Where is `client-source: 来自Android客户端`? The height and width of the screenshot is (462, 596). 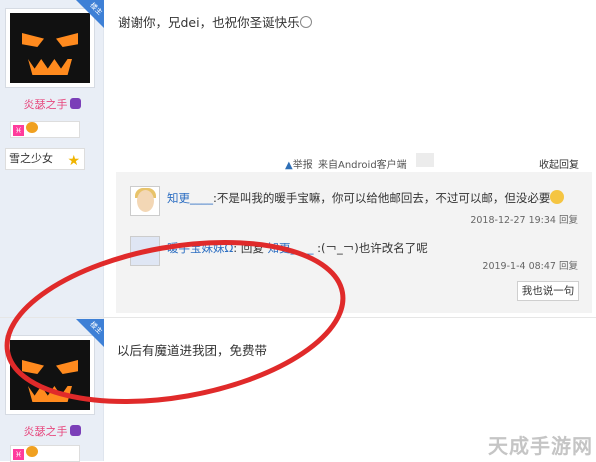
client-source: 来自Android客户端 is located at coordinates (362, 165).